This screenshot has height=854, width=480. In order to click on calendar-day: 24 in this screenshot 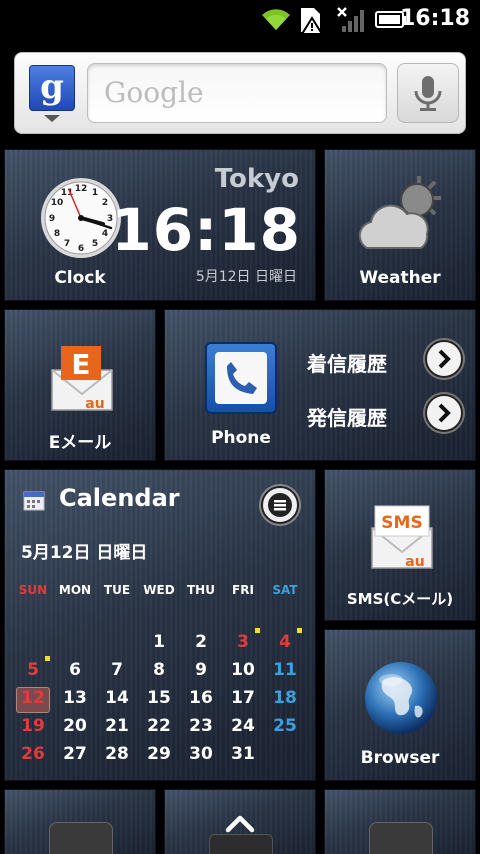, I will do `click(243, 726)`.